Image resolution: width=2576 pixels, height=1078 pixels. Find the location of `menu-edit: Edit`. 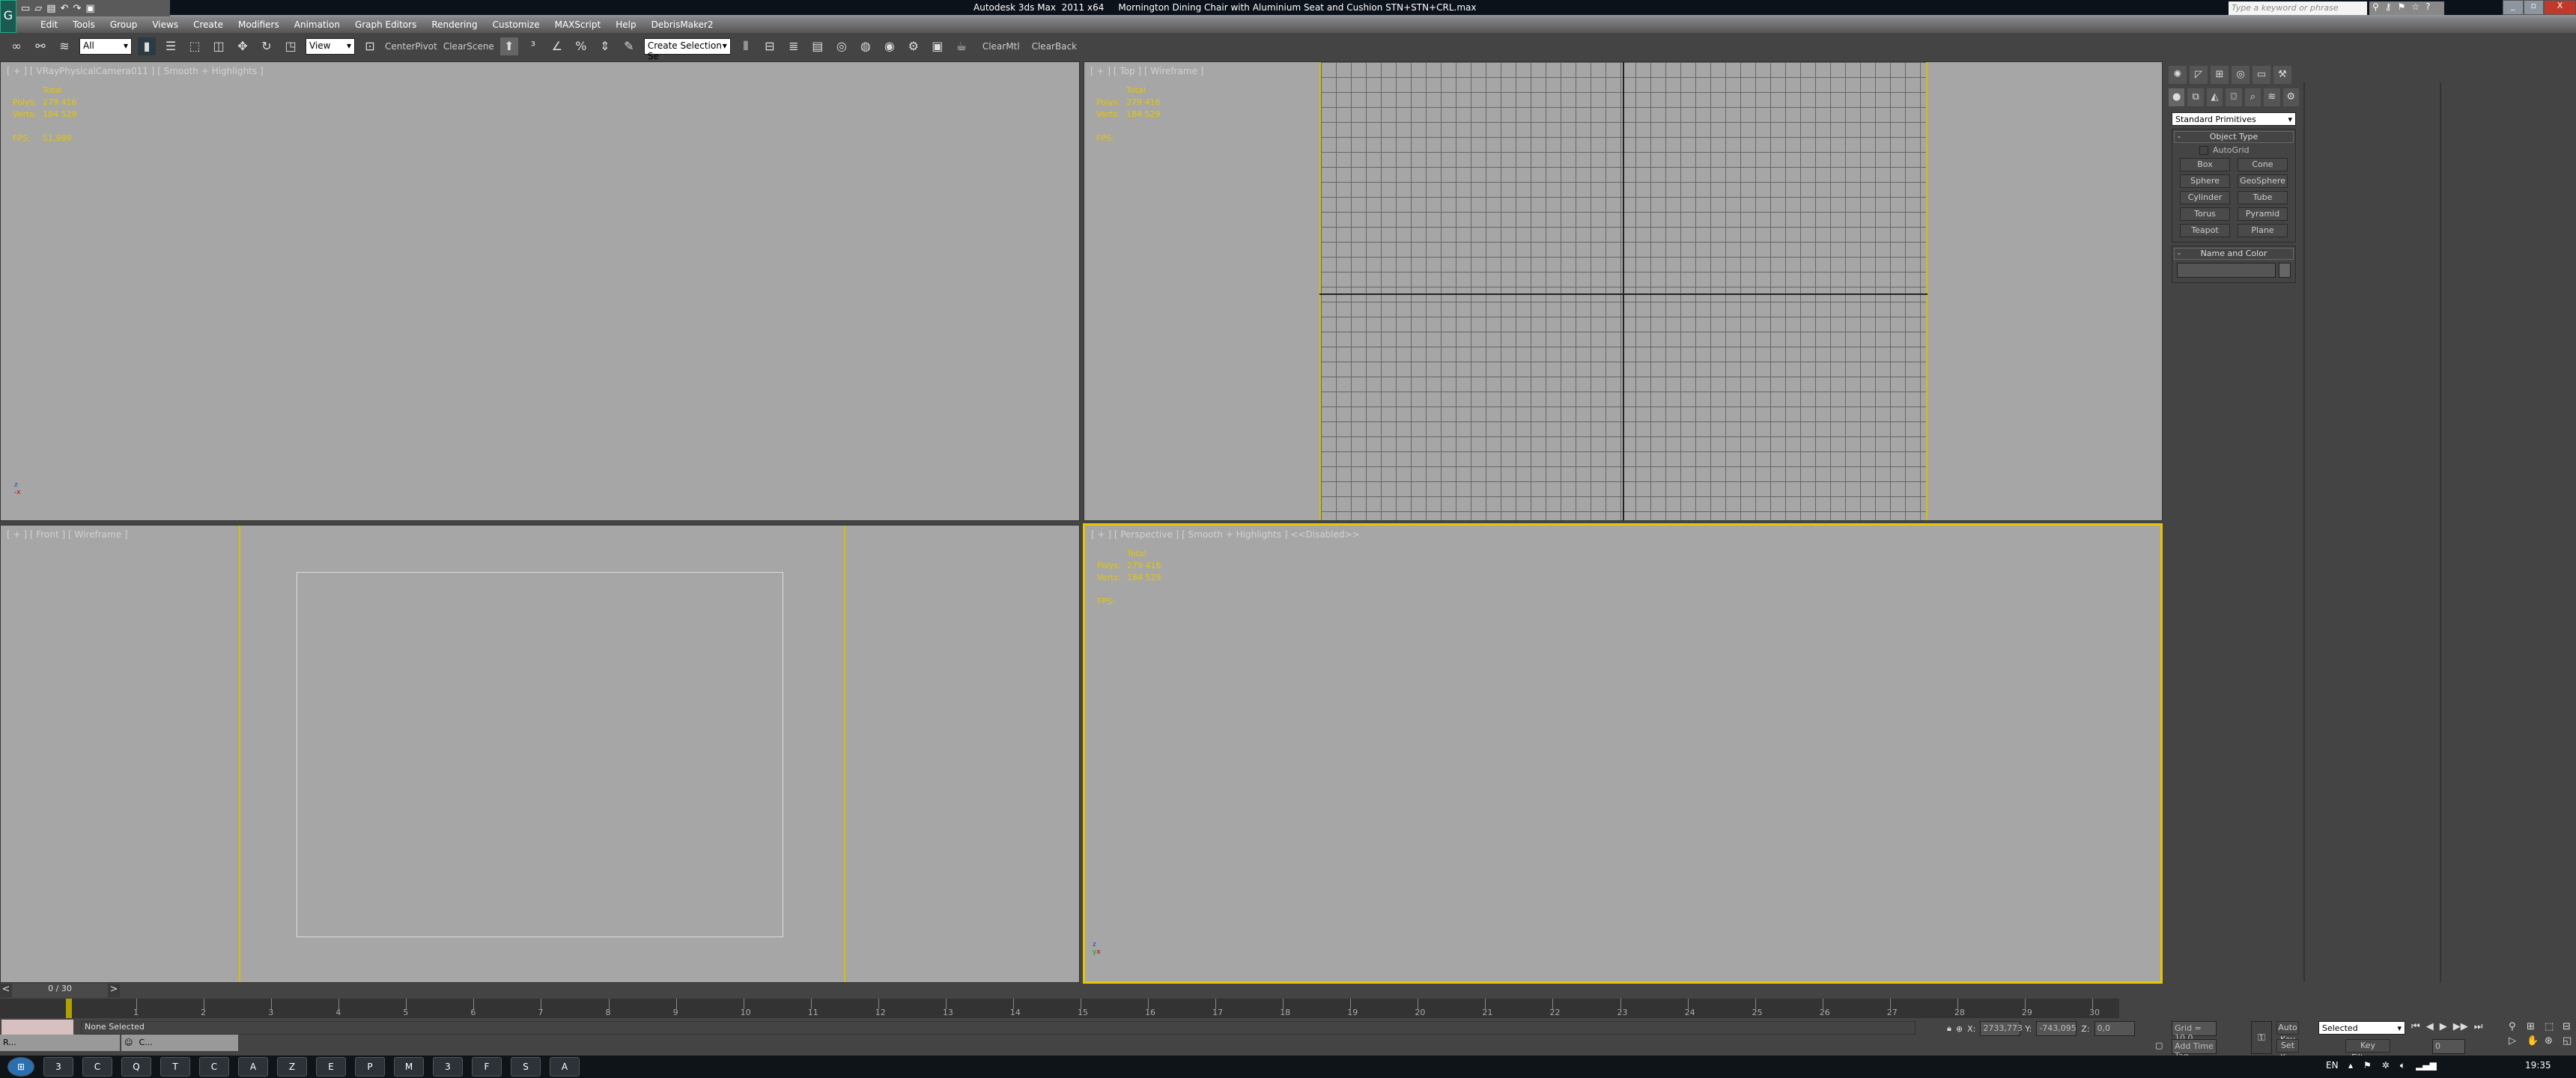

menu-edit: Edit is located at coordinates (49, 24).